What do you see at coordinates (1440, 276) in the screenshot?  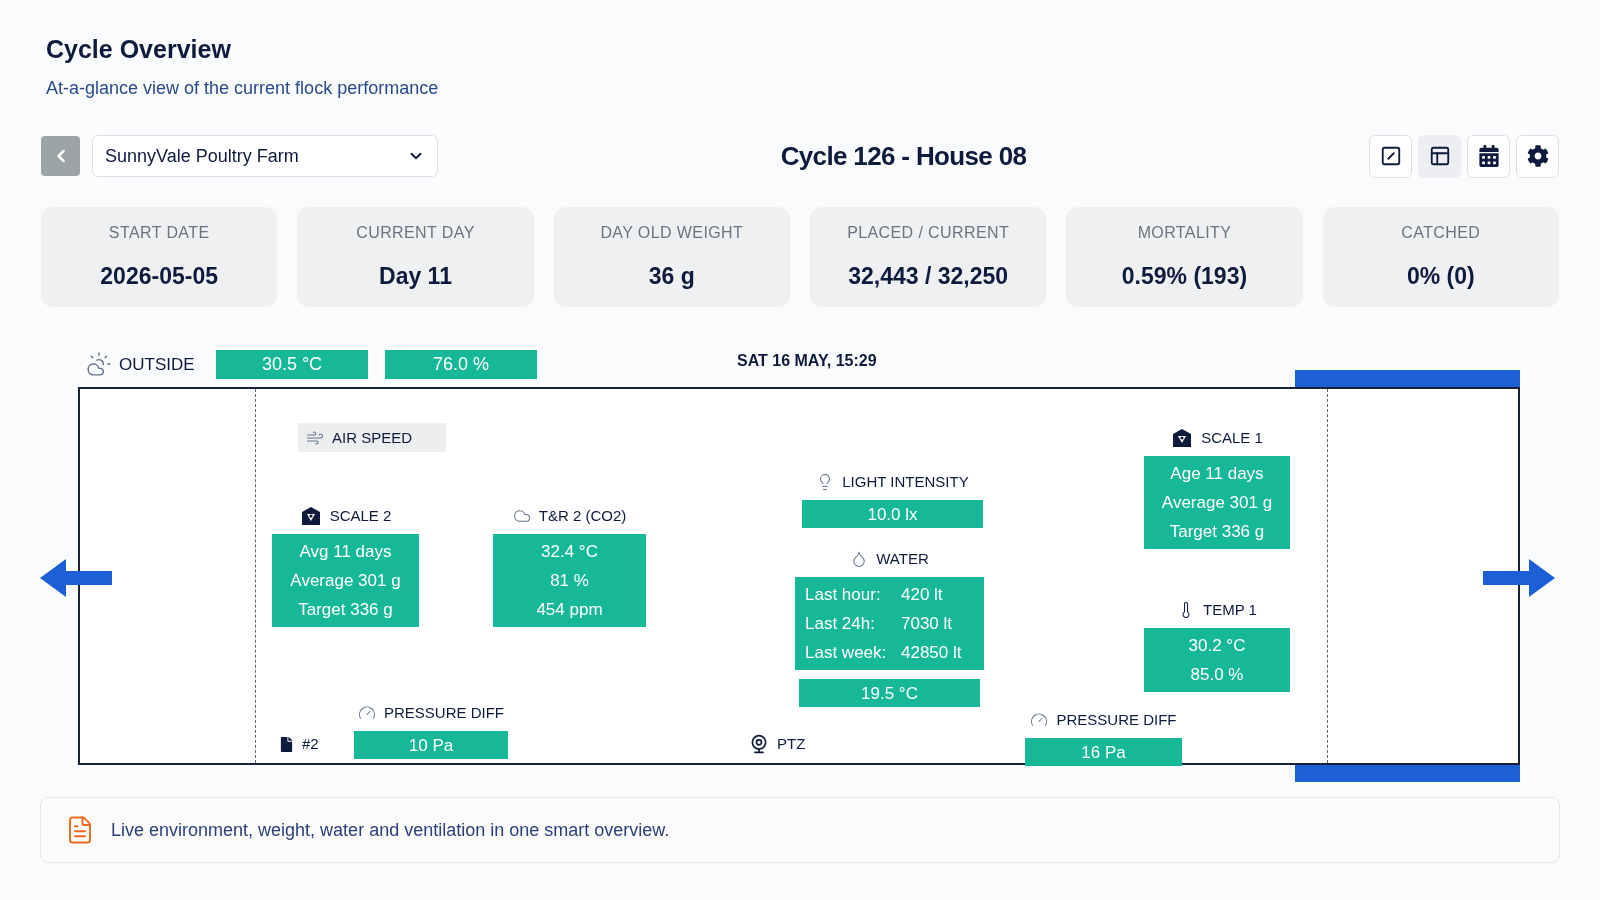 I see `stat-value: 0% (0)` at bounding box center [1440, 276].